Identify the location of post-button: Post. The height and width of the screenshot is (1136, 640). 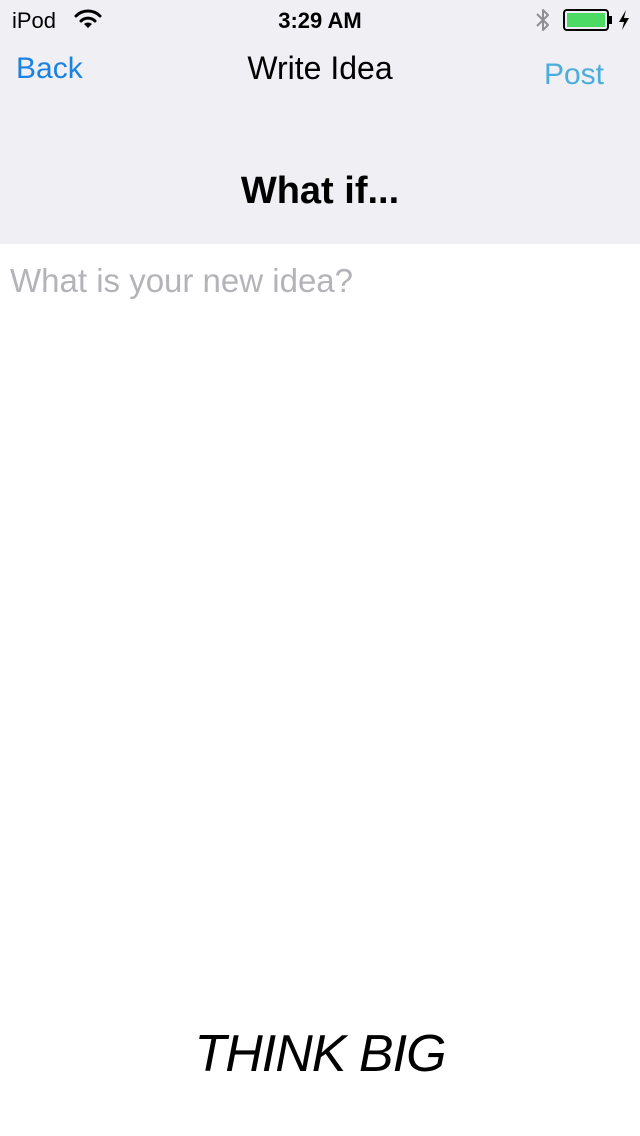
(574, 75).